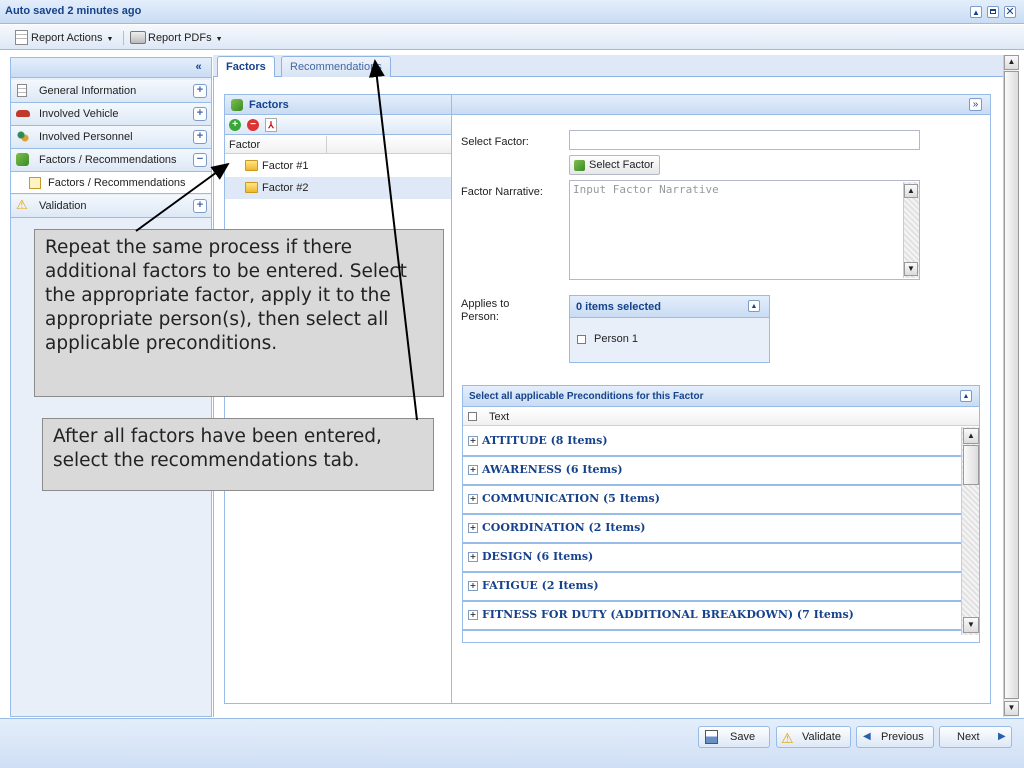 The height and width of the screenshot is (768, 1024). I want to click on select-factor-button: Select Factor, so click(614, 165).